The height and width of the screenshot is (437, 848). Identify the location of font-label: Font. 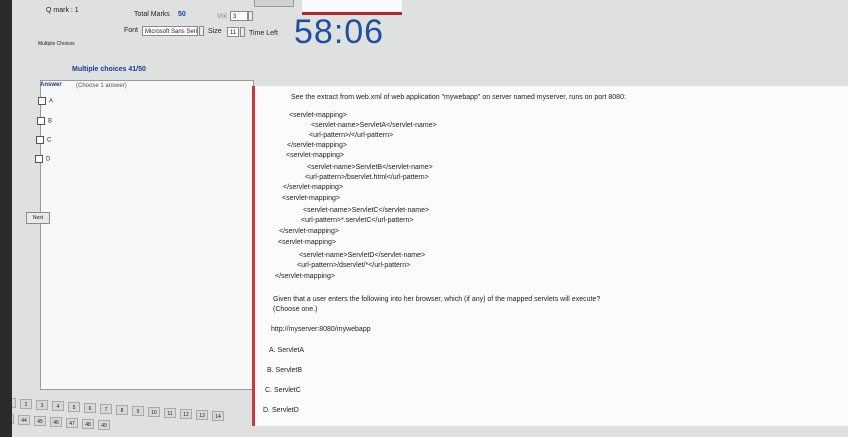
(131, 30).